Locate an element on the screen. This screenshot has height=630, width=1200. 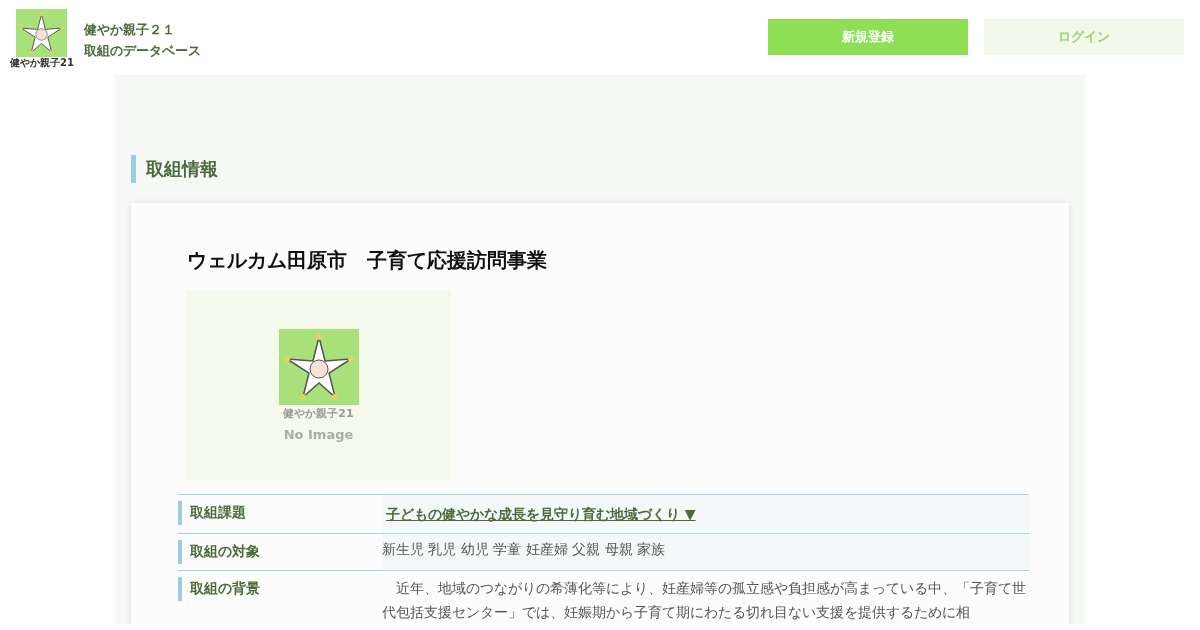
site-logo: 健やか親子21 is located at coordinates (42, 40).